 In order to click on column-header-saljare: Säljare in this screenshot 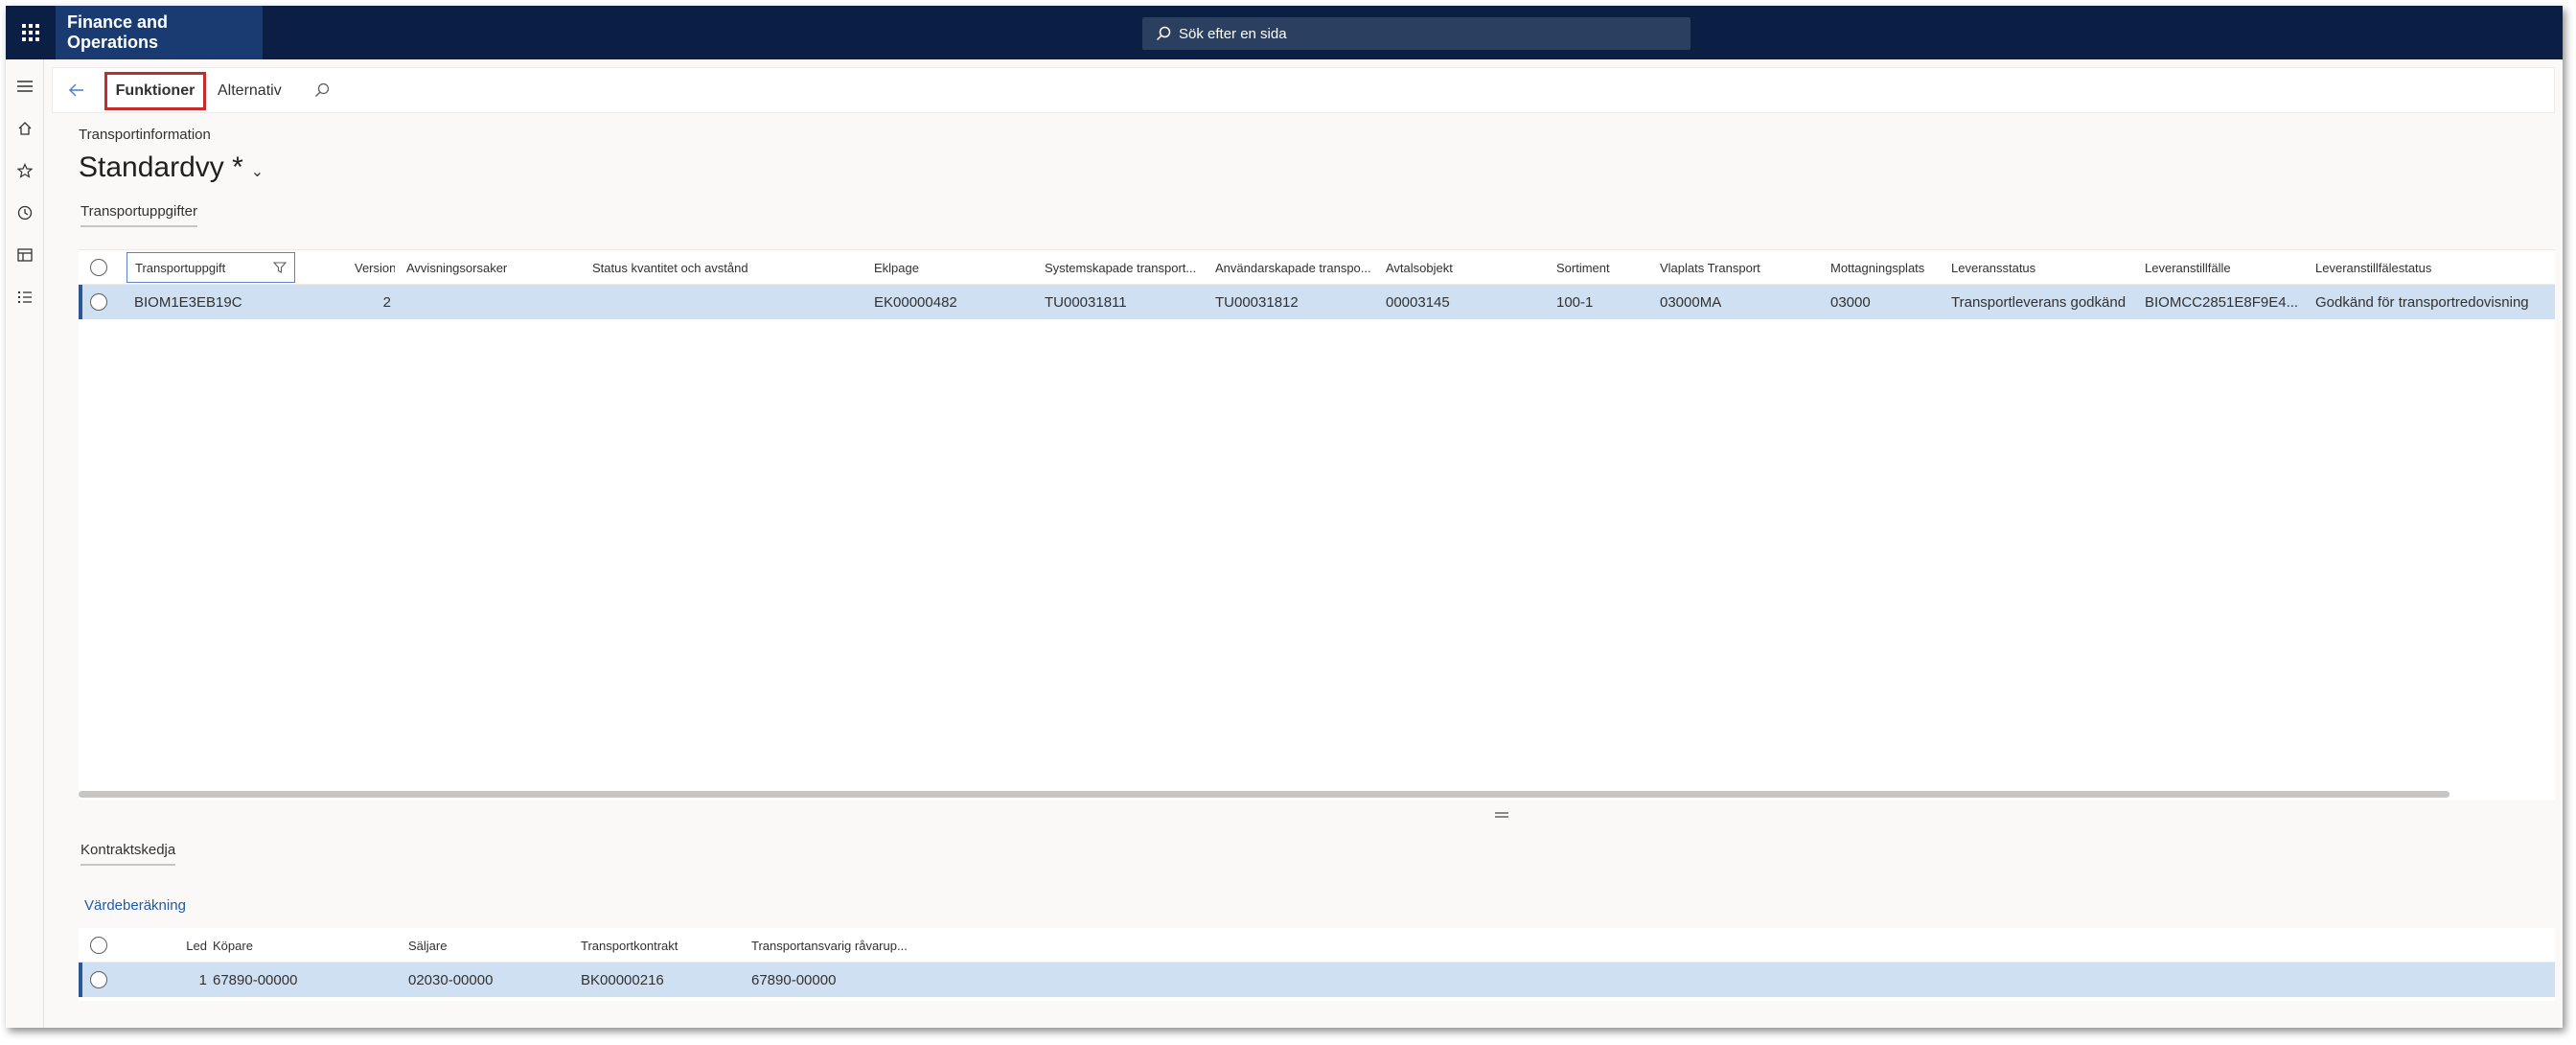, I will do `click(490, 945)`.